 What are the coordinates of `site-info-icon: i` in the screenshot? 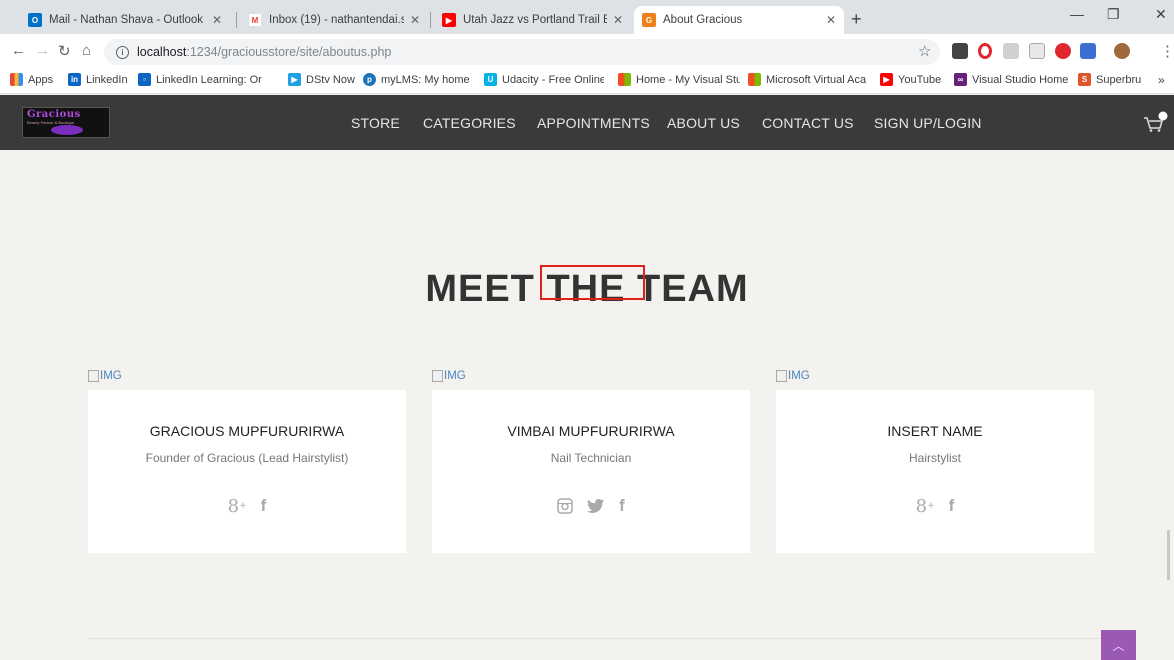 It's located at (122, 52).